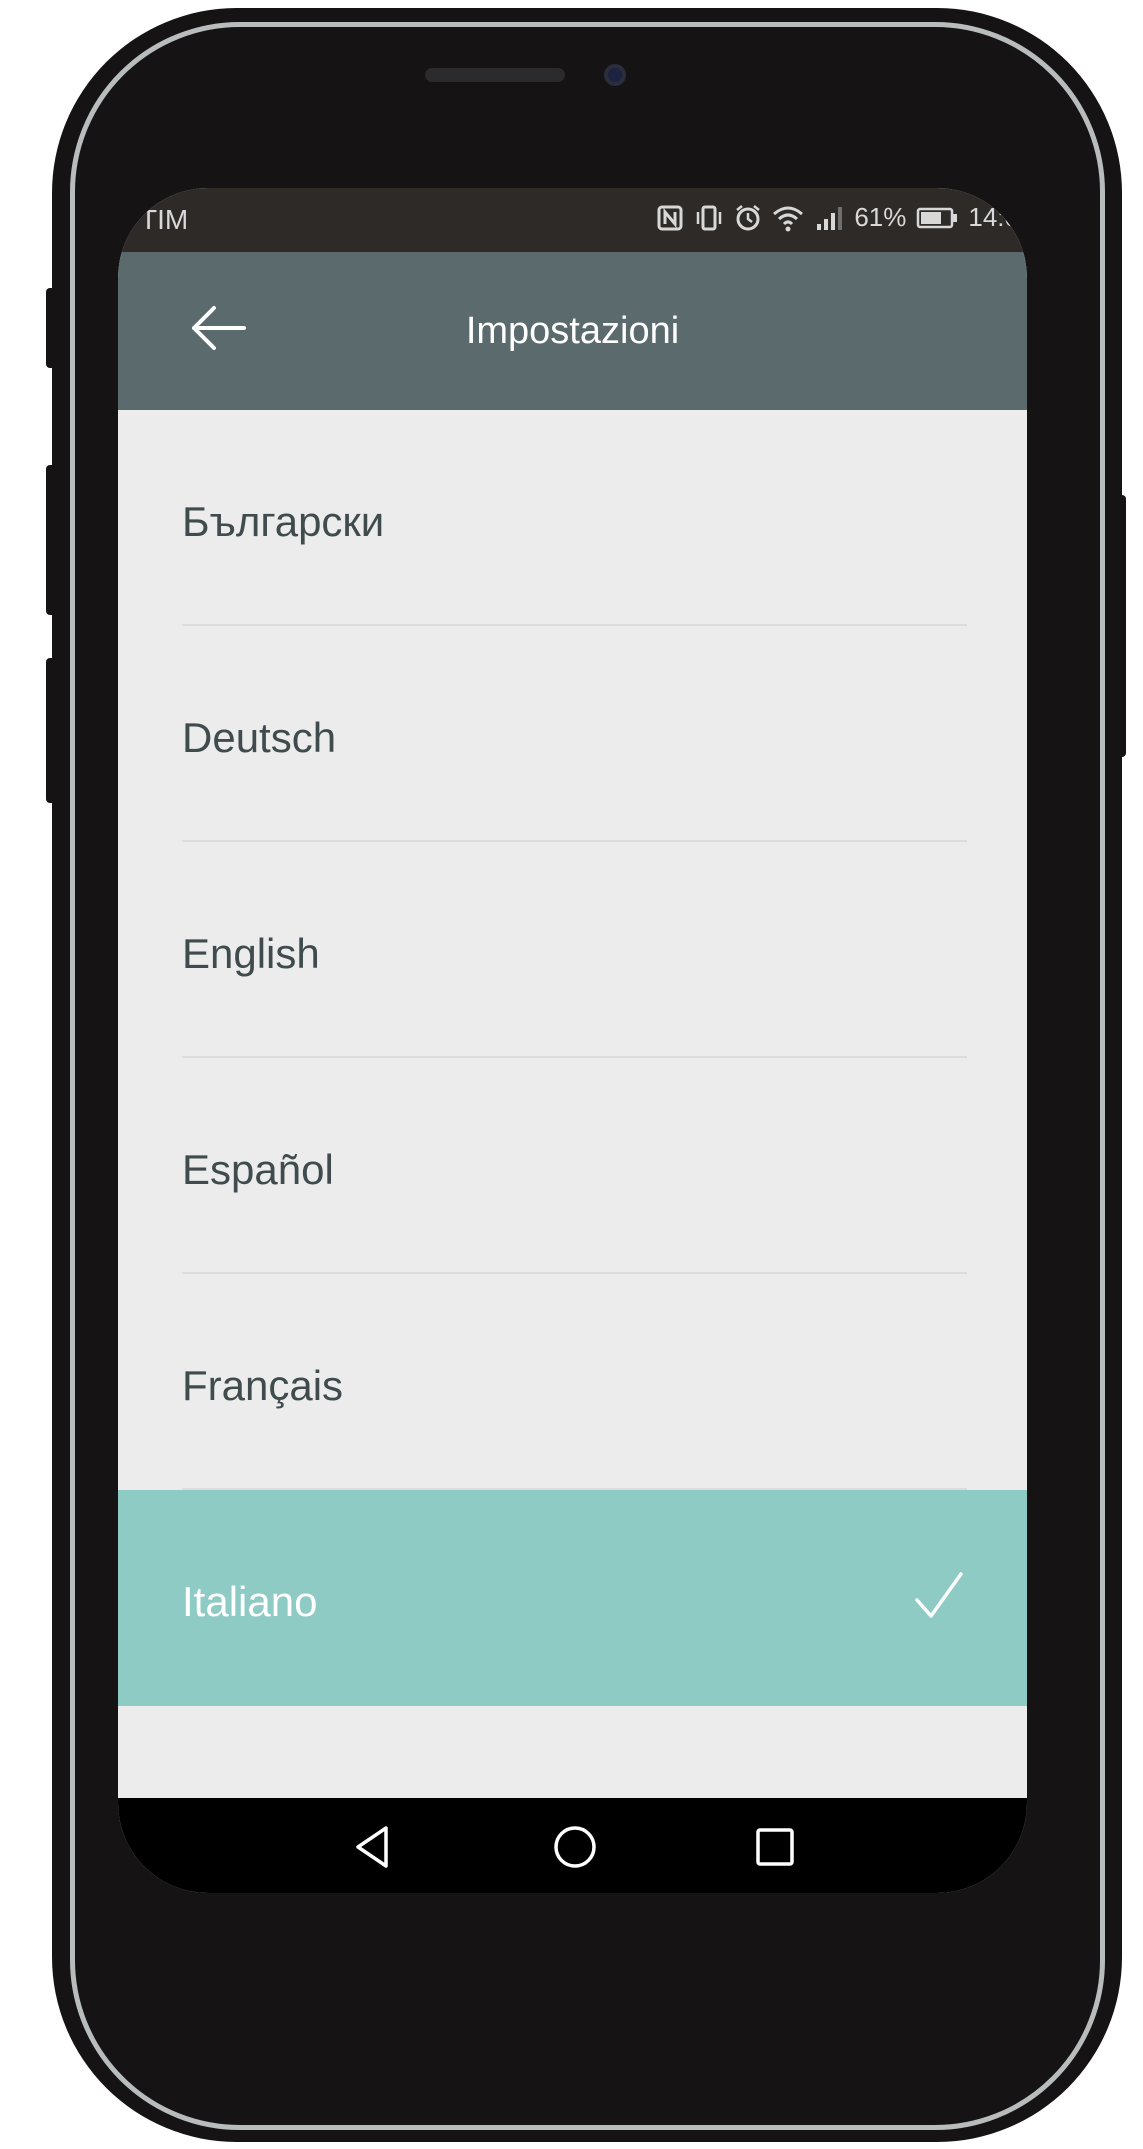 The image size is (1143, 2149). I want to click on nav-recents-button, so click(775, 1847).